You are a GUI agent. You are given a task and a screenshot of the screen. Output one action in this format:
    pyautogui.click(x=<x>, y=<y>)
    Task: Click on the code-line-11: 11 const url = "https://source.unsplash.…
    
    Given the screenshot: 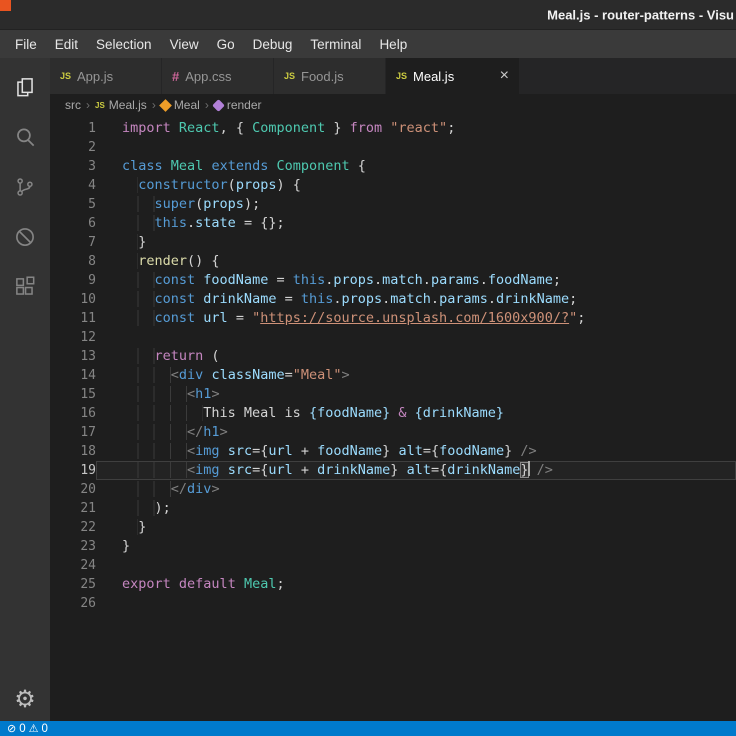 What is the action you would take?
    pyautogui.click(x=393, y=318)
    